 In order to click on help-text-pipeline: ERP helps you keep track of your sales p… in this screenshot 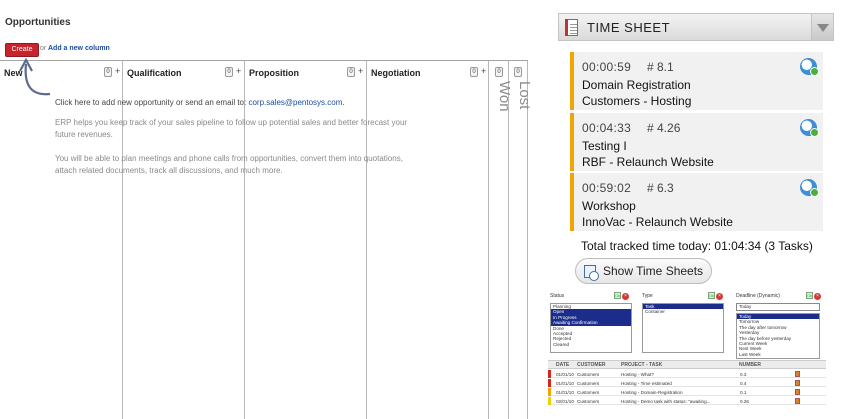, I will do `click(231, 128)`.